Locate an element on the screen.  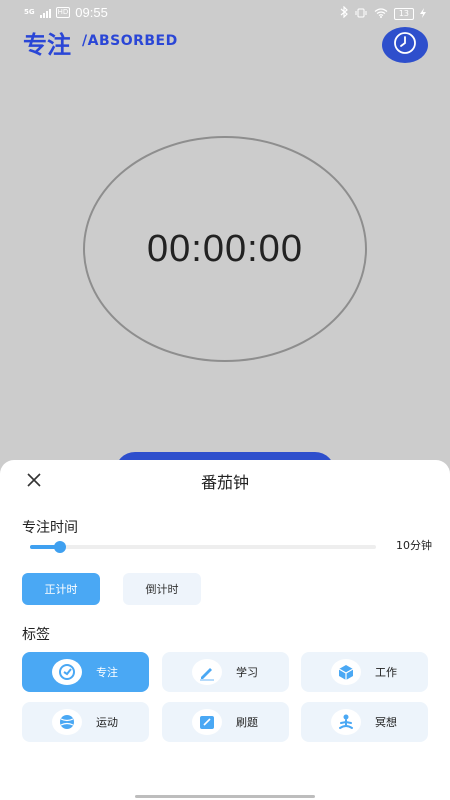
ball-icon is located at coordinates (67, 722).